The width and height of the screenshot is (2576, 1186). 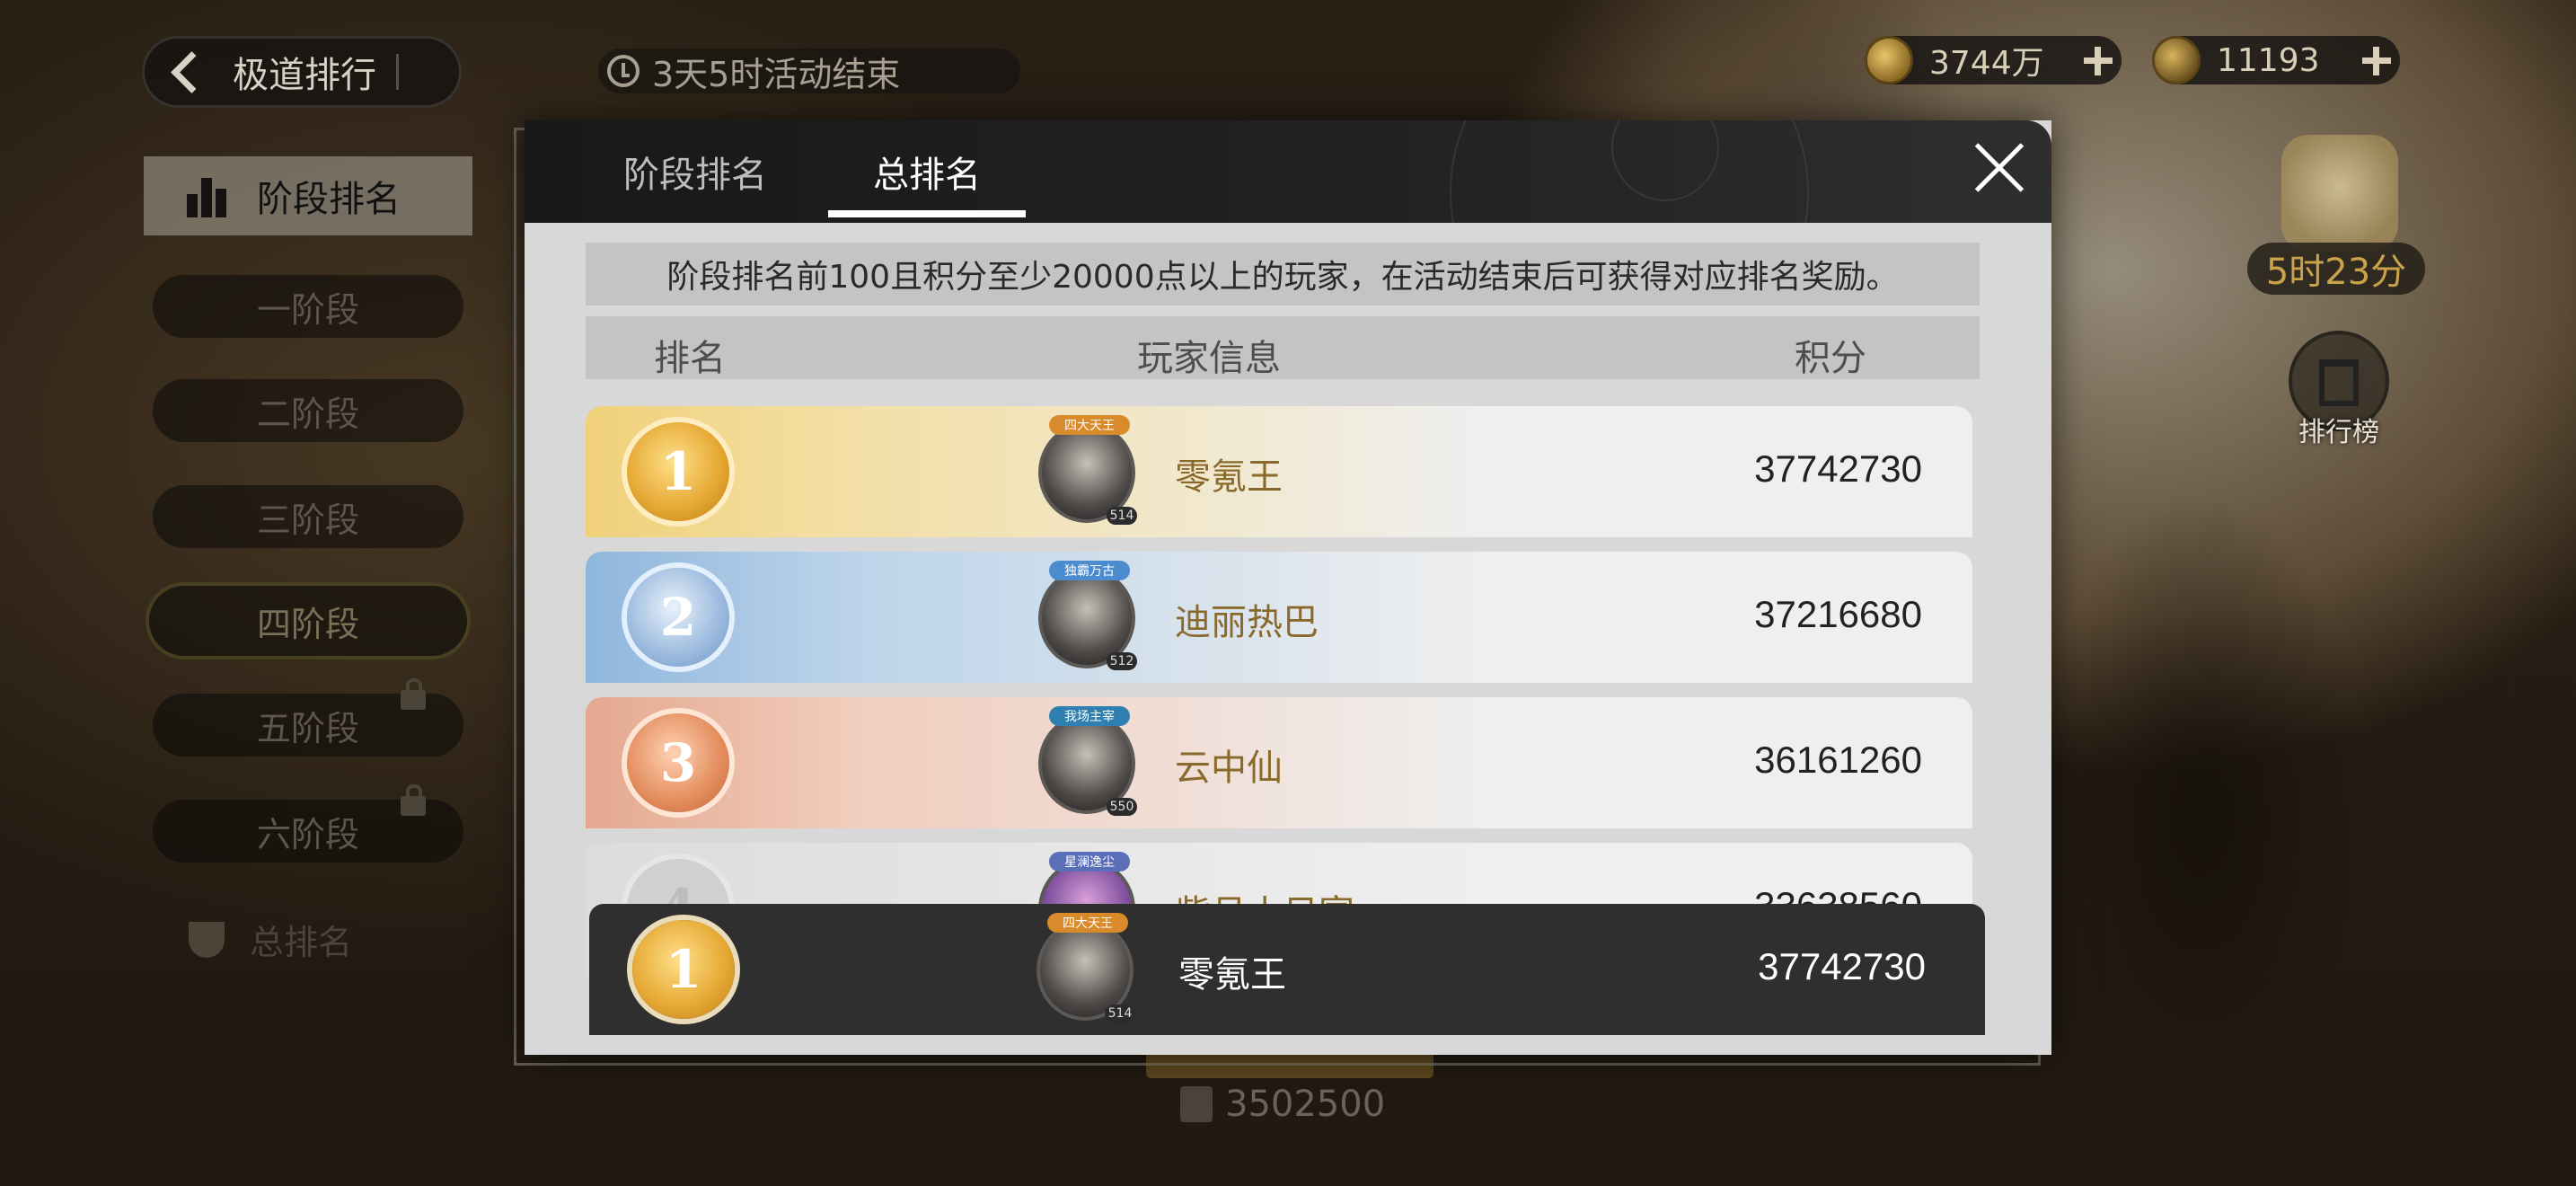 What do you see at coordinates (1122, 807) in the screenshot?
I see `level-badge: 550` at bounding box center [1122, 807].